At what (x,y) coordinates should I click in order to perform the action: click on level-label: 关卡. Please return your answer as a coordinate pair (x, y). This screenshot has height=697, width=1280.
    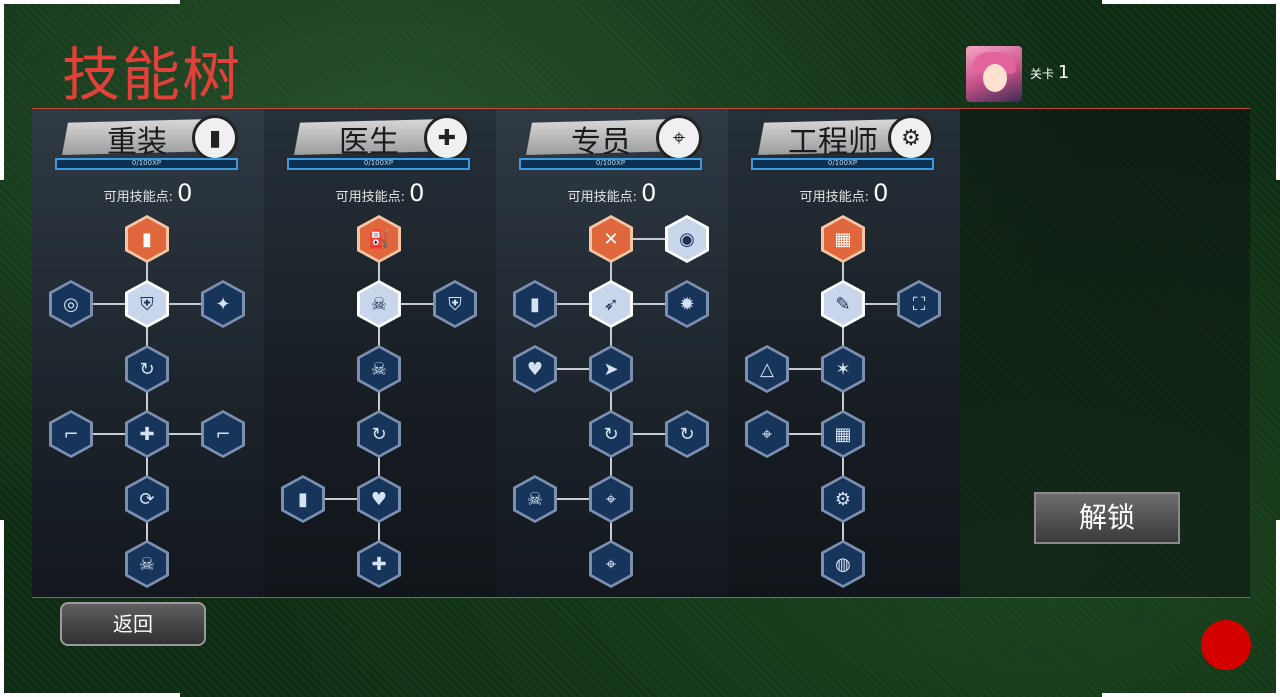
    Looking at the image, I should click on (1042, 74).